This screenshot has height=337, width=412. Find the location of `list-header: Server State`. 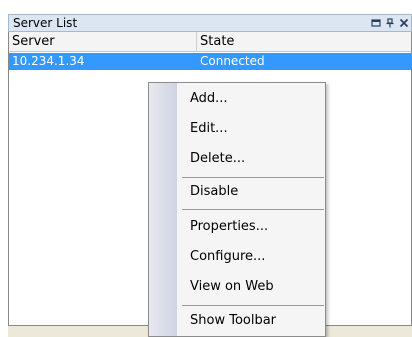

list-header: Server State is located at coordinates (210, 42).